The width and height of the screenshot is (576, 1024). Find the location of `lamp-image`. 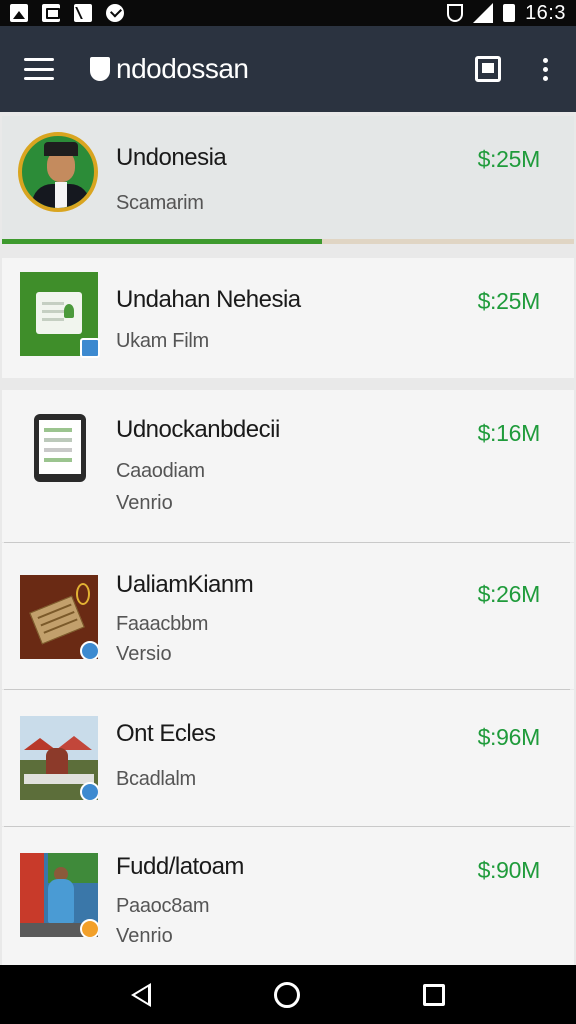

lamp-image is located at coordinates (83, 594).